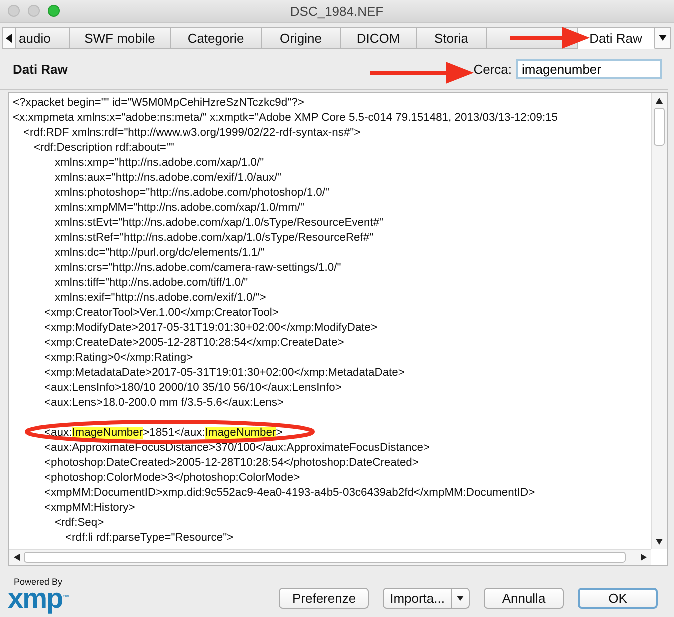 This screenshot has height=617, width=674. Describe the element at coordinates (192, 193) in the screenshot. I see `xml-line: xmlns:photoshop="http://ns.adobe.com/photoshop/1.0/"` at that location.